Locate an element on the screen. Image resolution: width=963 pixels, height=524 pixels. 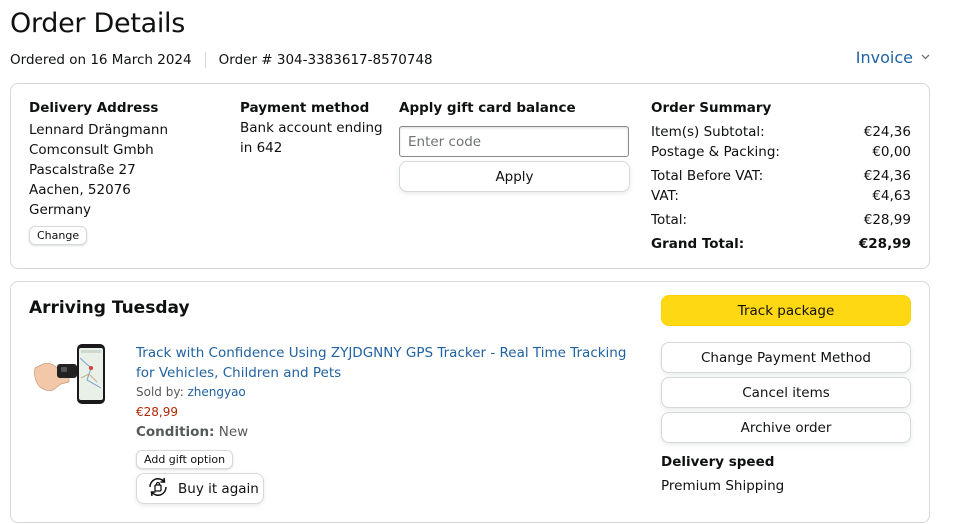
summary-row: VAT: €4,63 is located at coordinates (781, 196).